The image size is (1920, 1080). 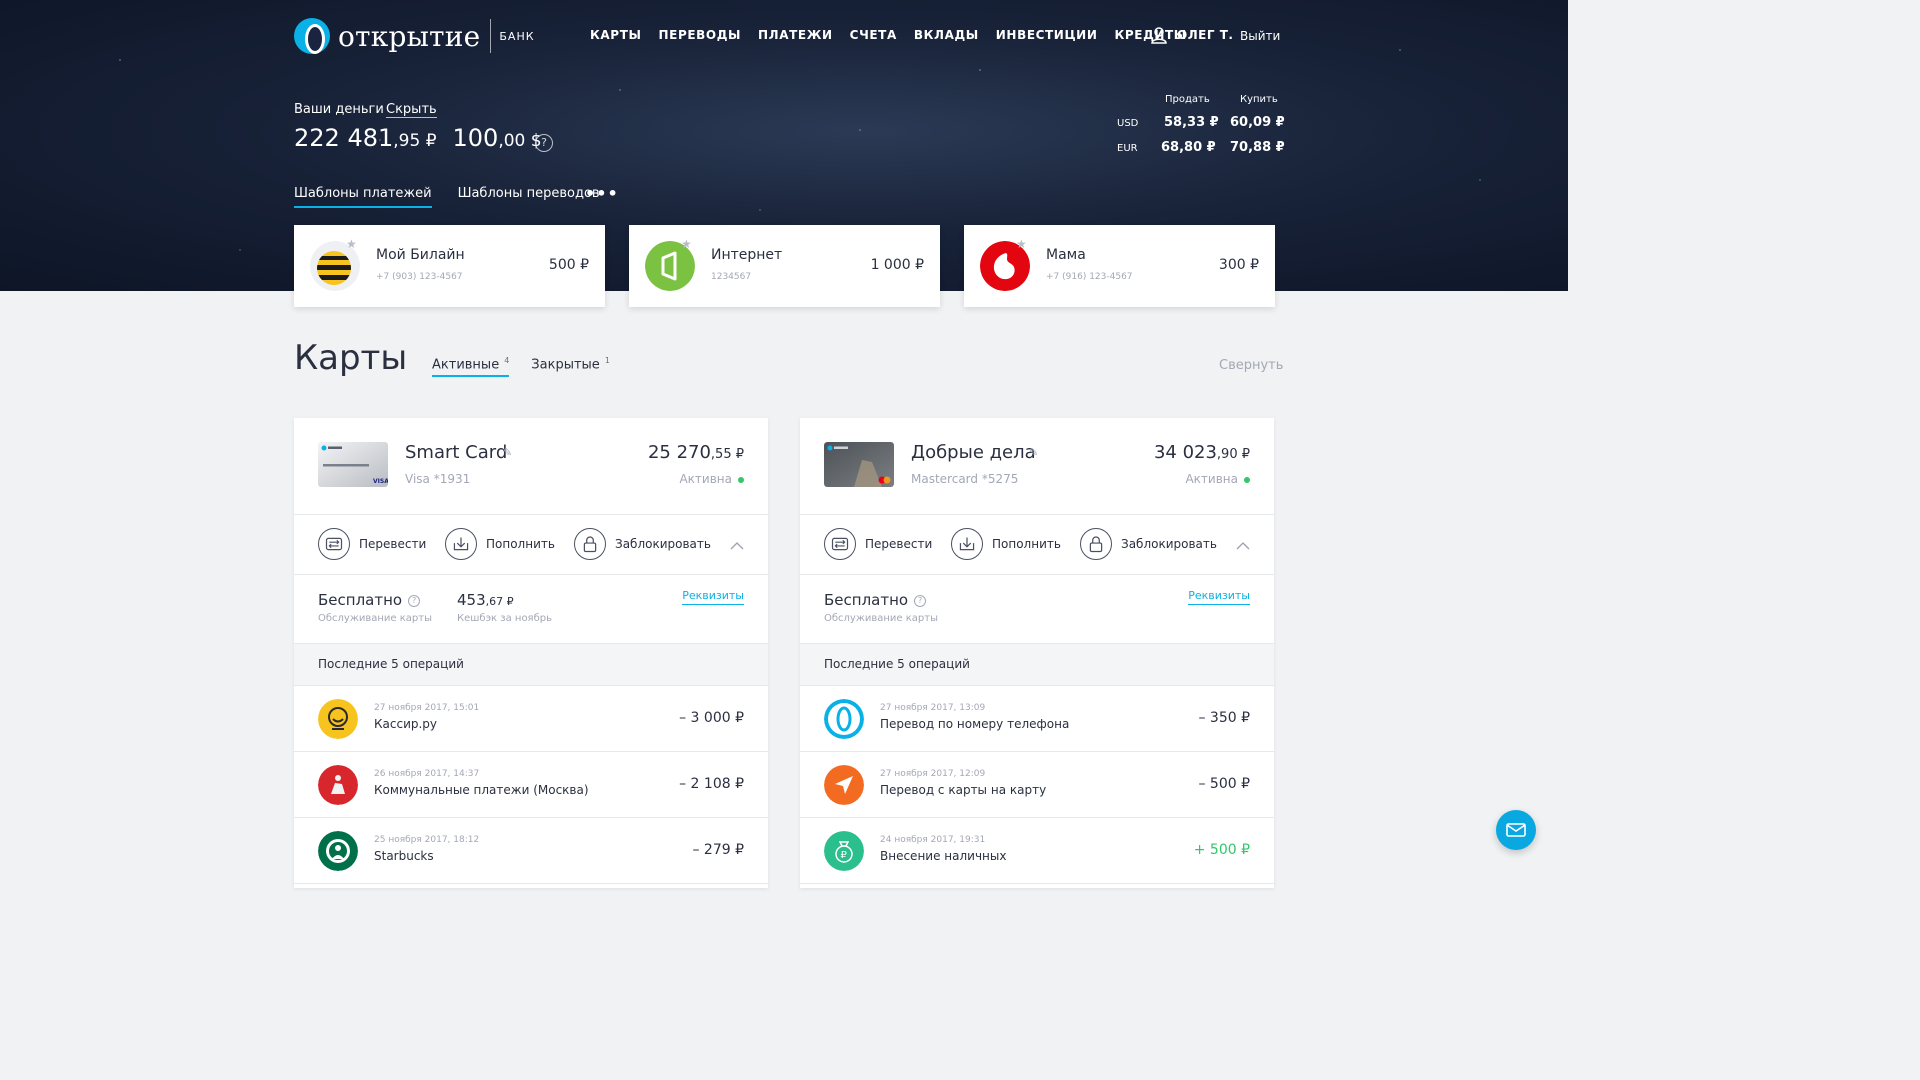 I want to click on service-fee: Бесплатно?, so click(x=369, y=600).